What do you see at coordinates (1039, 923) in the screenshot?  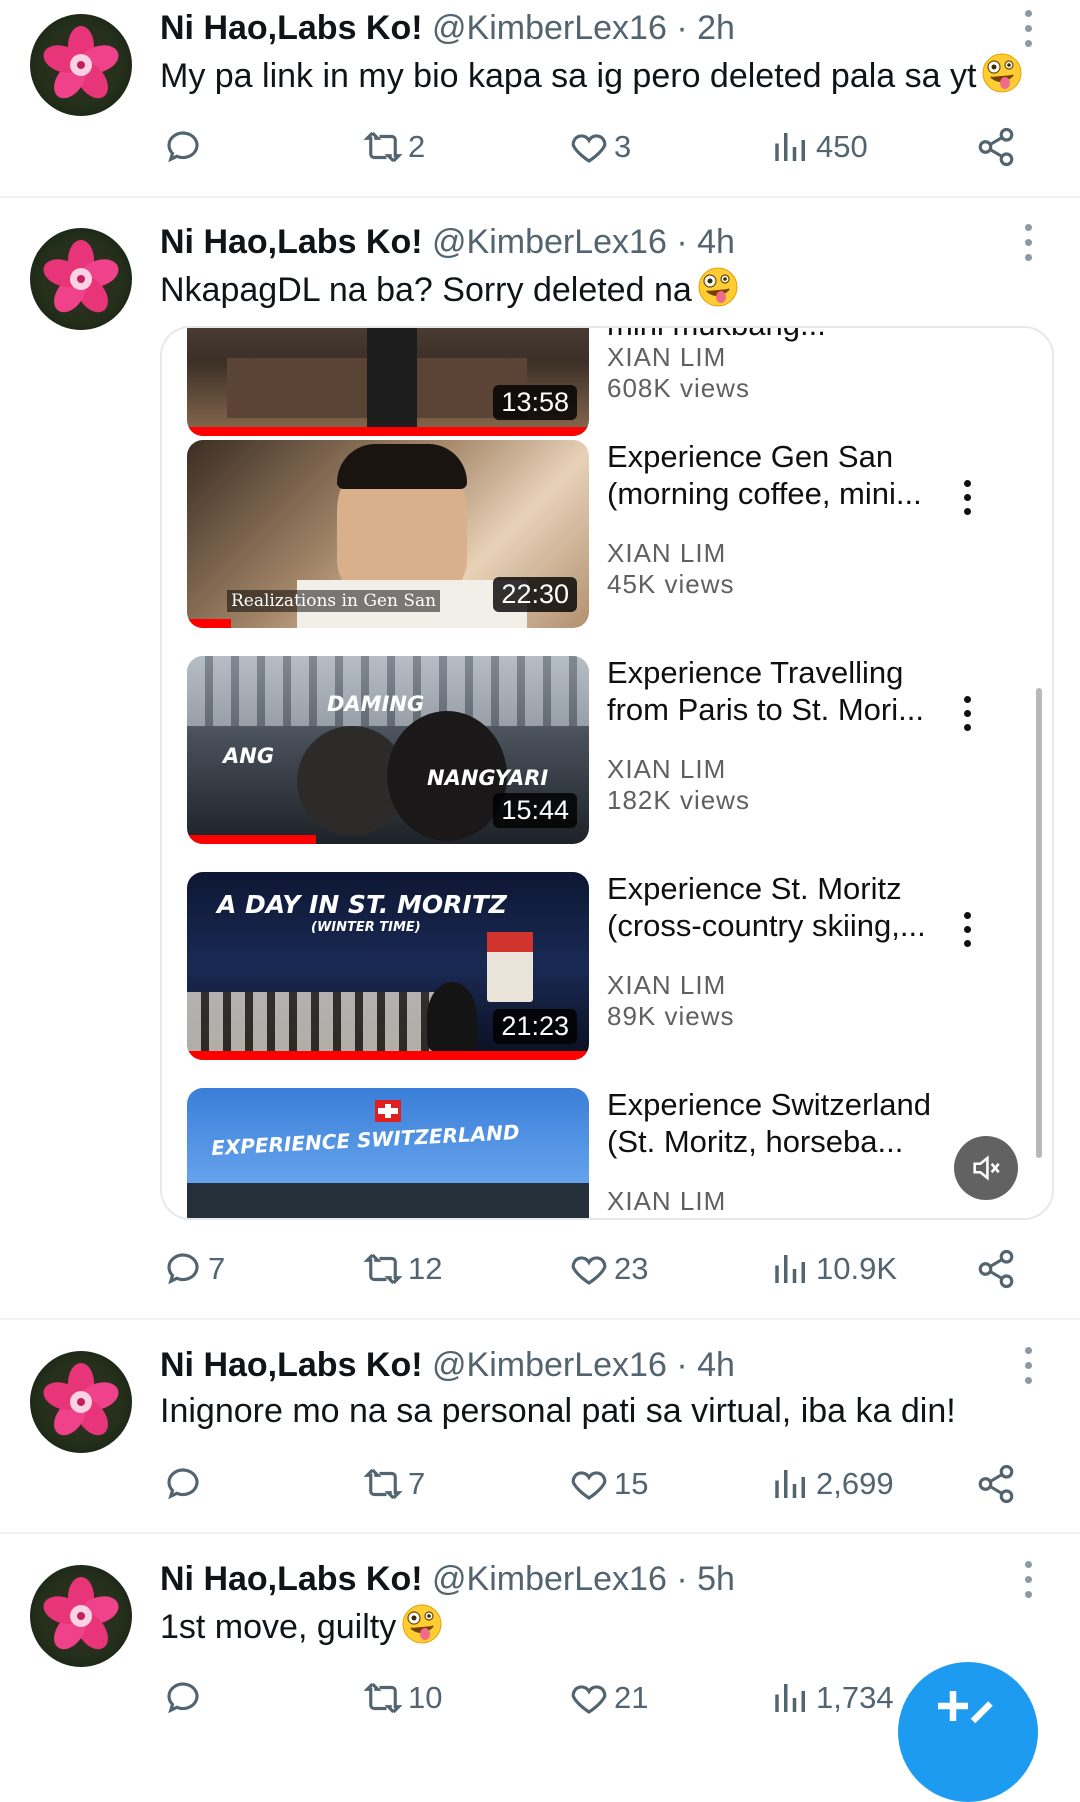 I see `scrollbar` at bounding box center [1039, 923].